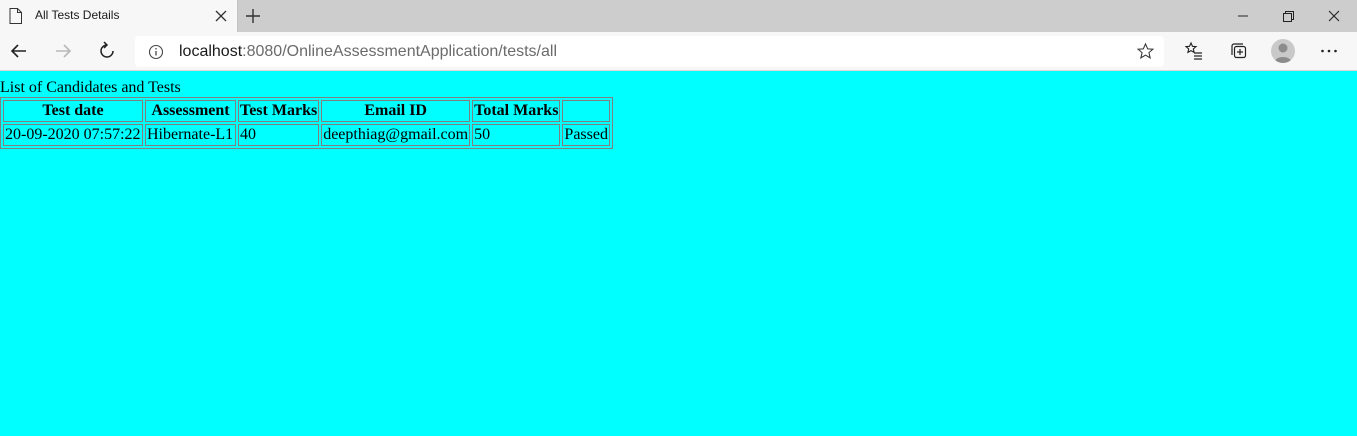 The width and height of the screenshot is (1357, 436). What do you see at coordinates (1288, 16) in the screenshot?
I see `restore-icon` at bounding box center [1288, 16].